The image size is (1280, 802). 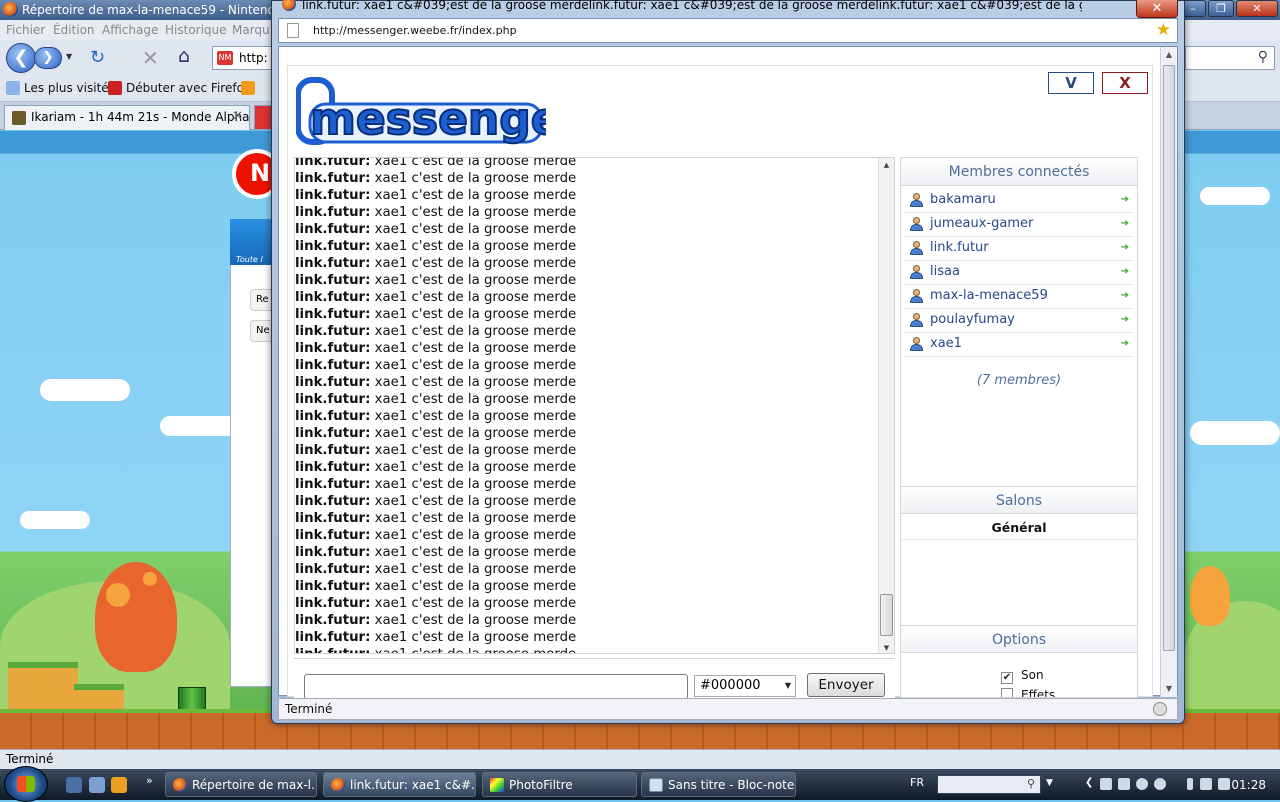 I want to click on menu-edition: Édition, so click(x=74, y=30).